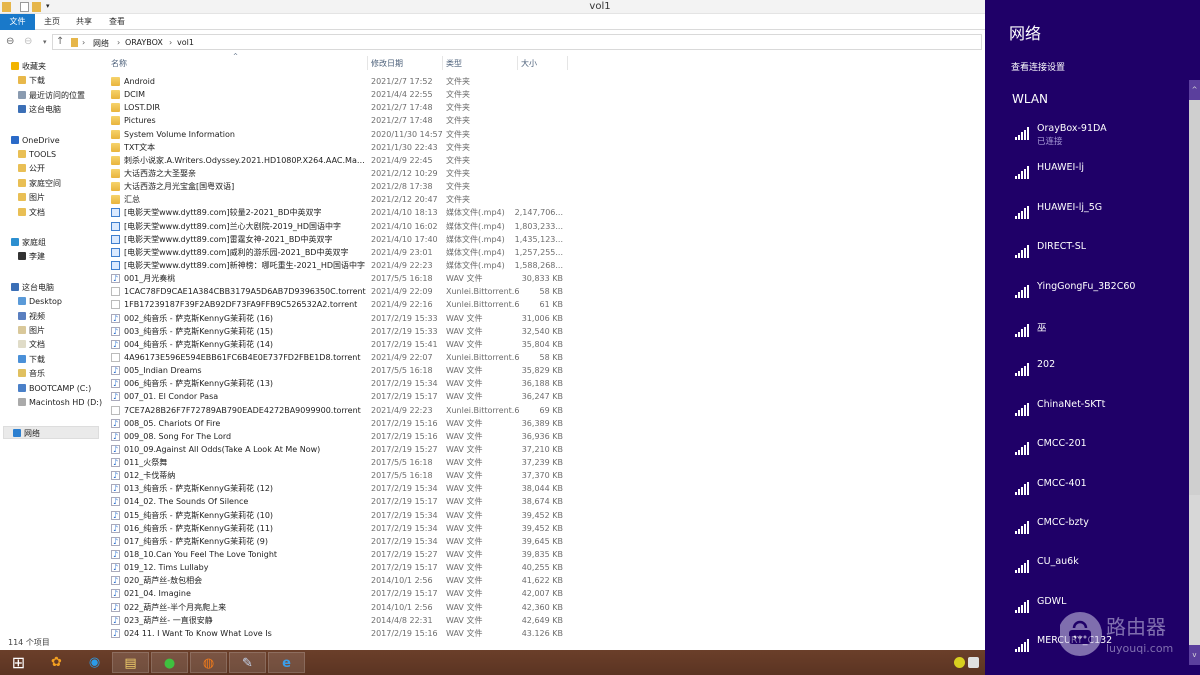 The width and height of the screenshot is (1200, 675). Describe the element at coordinates (340, 199) in the screenshot. I see `file-row: 汇总 2021/2/12 20:47 文件夹` at that location.